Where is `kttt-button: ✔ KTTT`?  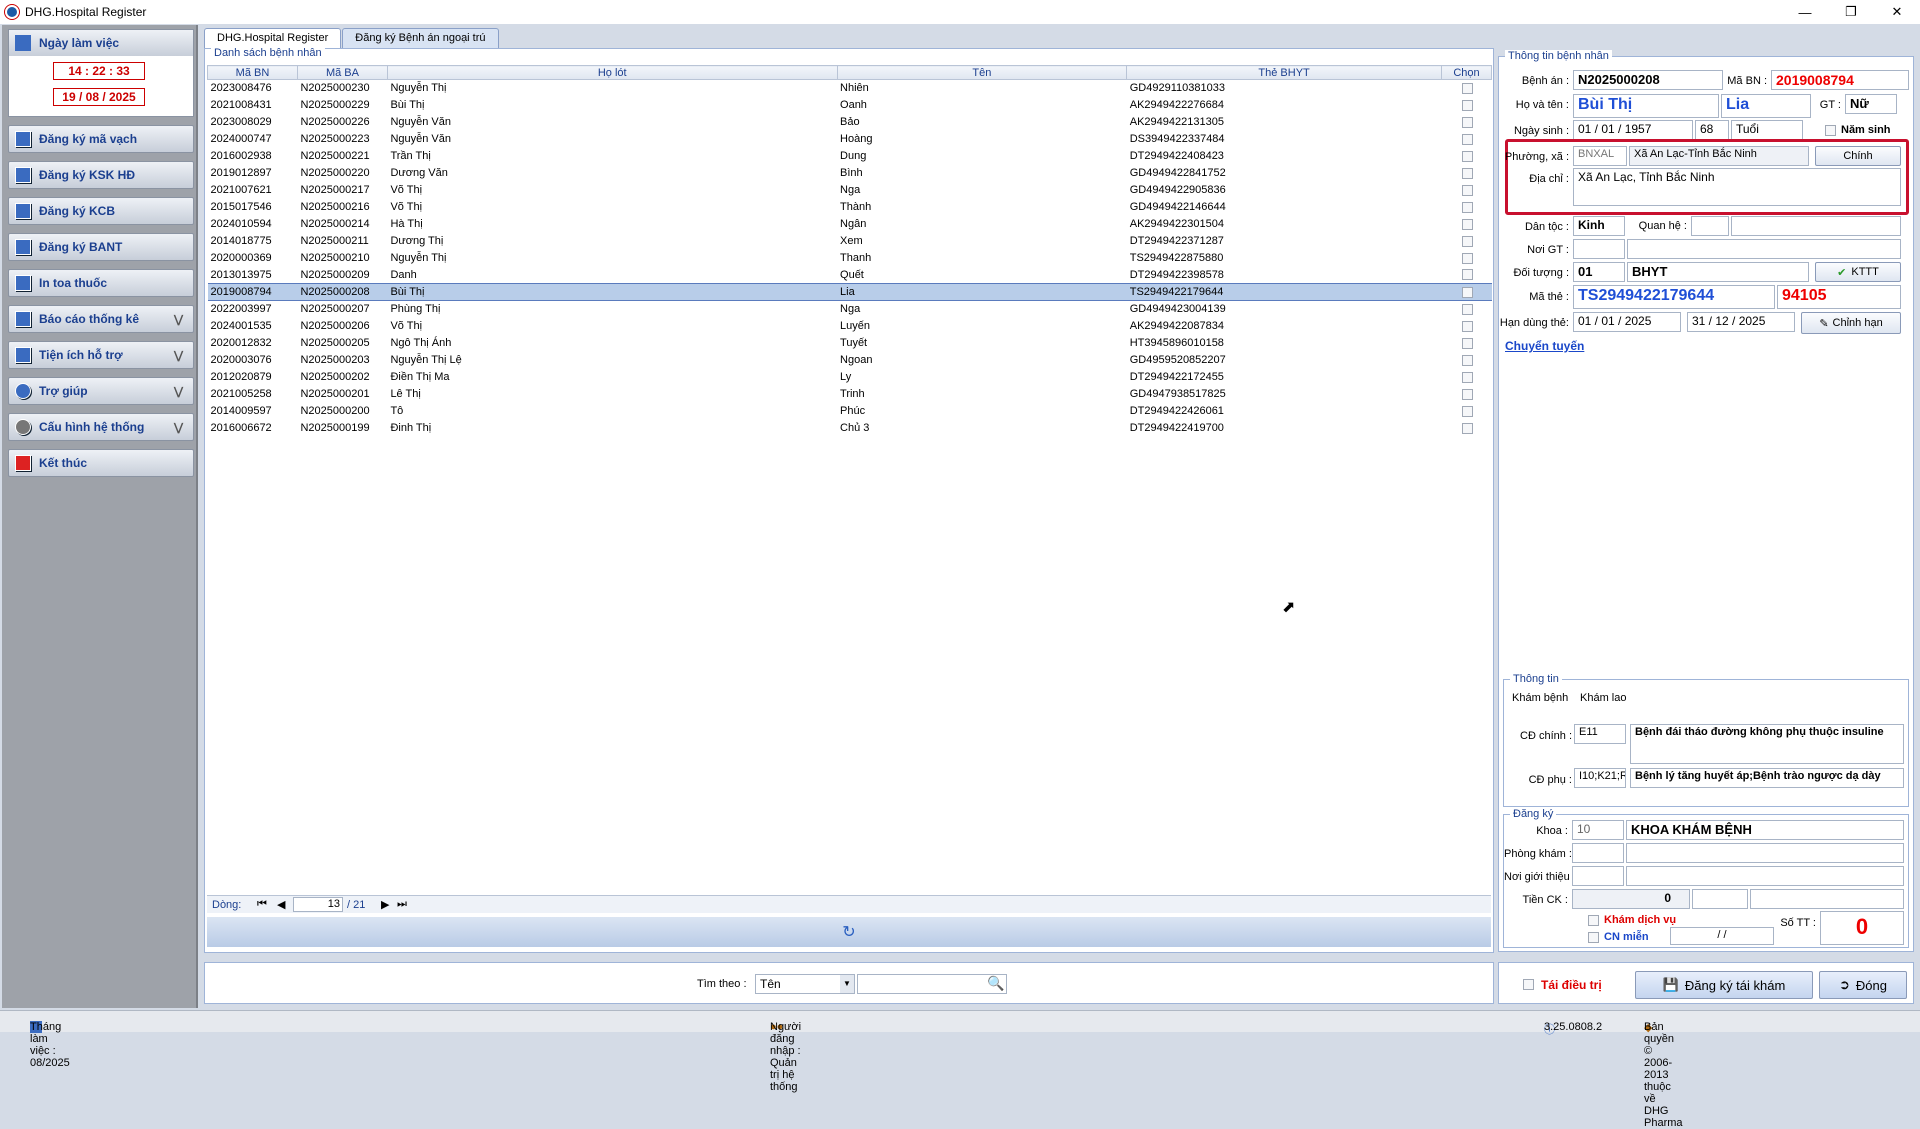
kttt-button: ✔ KTTT is located at coordinates (1858, 272).